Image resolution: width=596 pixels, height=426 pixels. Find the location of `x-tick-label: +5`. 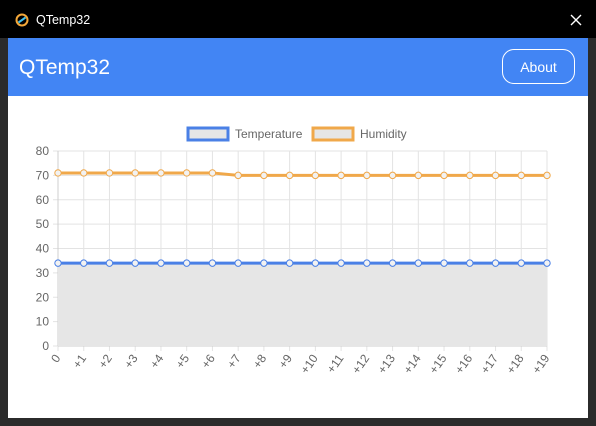

x-tick-label: +5 is located at coordinates (183, 361).